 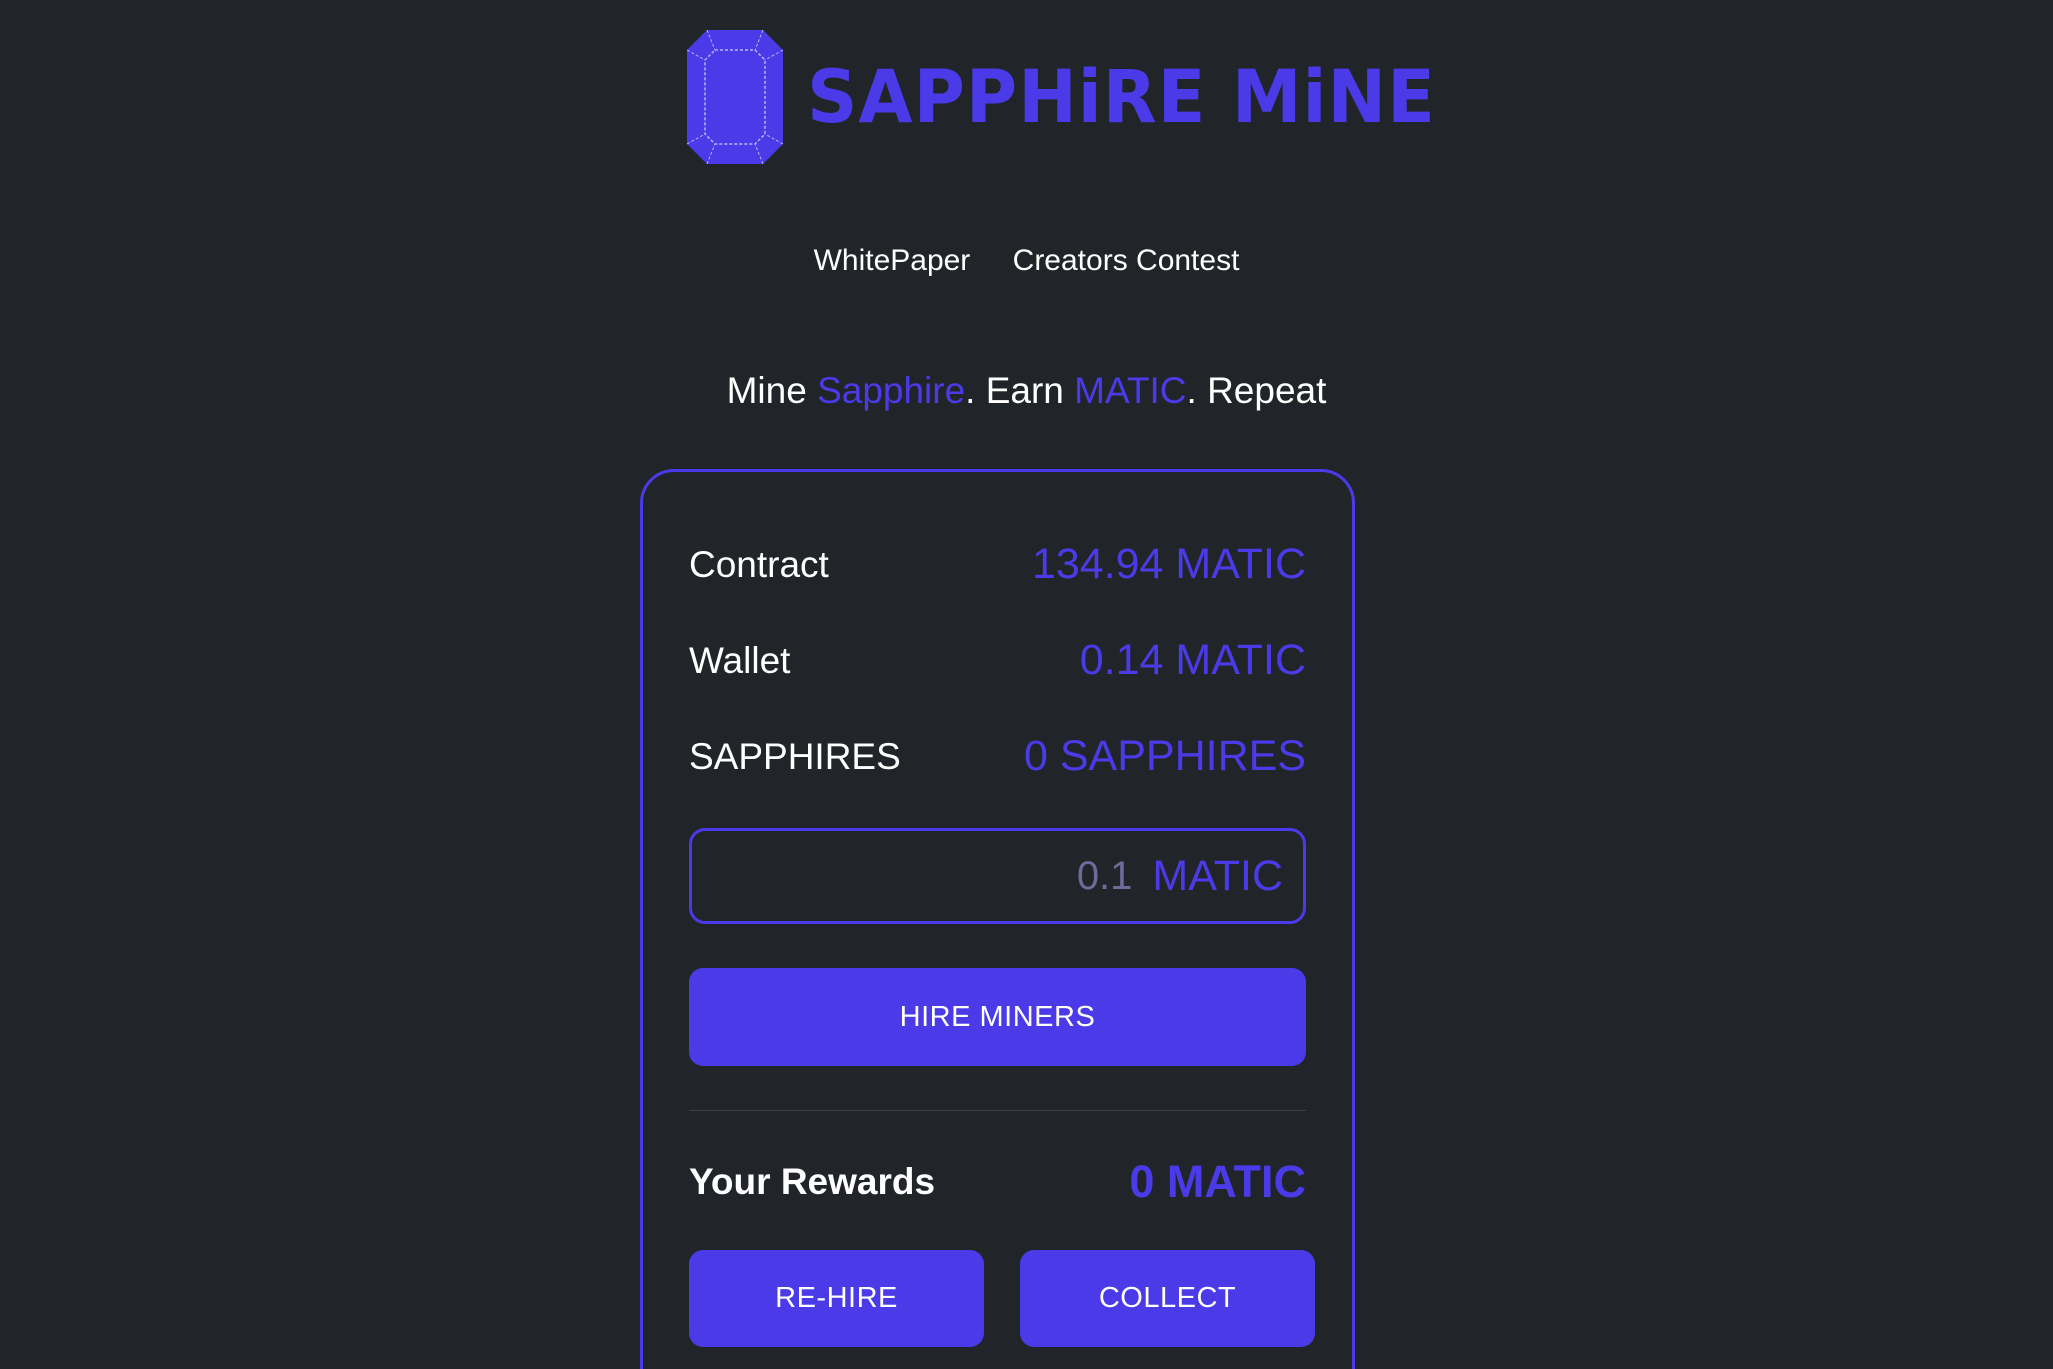 What do you see at coordinates (1121, 97) in the screenshot?
I see `brand-name: SAPPHiRE MiNE` at bounding box center [1121, 97].